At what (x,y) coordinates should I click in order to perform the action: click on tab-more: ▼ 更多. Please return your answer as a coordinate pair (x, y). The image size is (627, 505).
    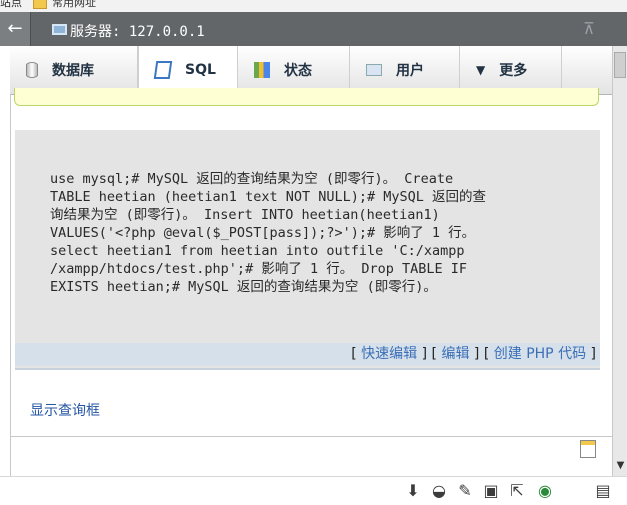
    Looking at the image, I should click on (511, 70).